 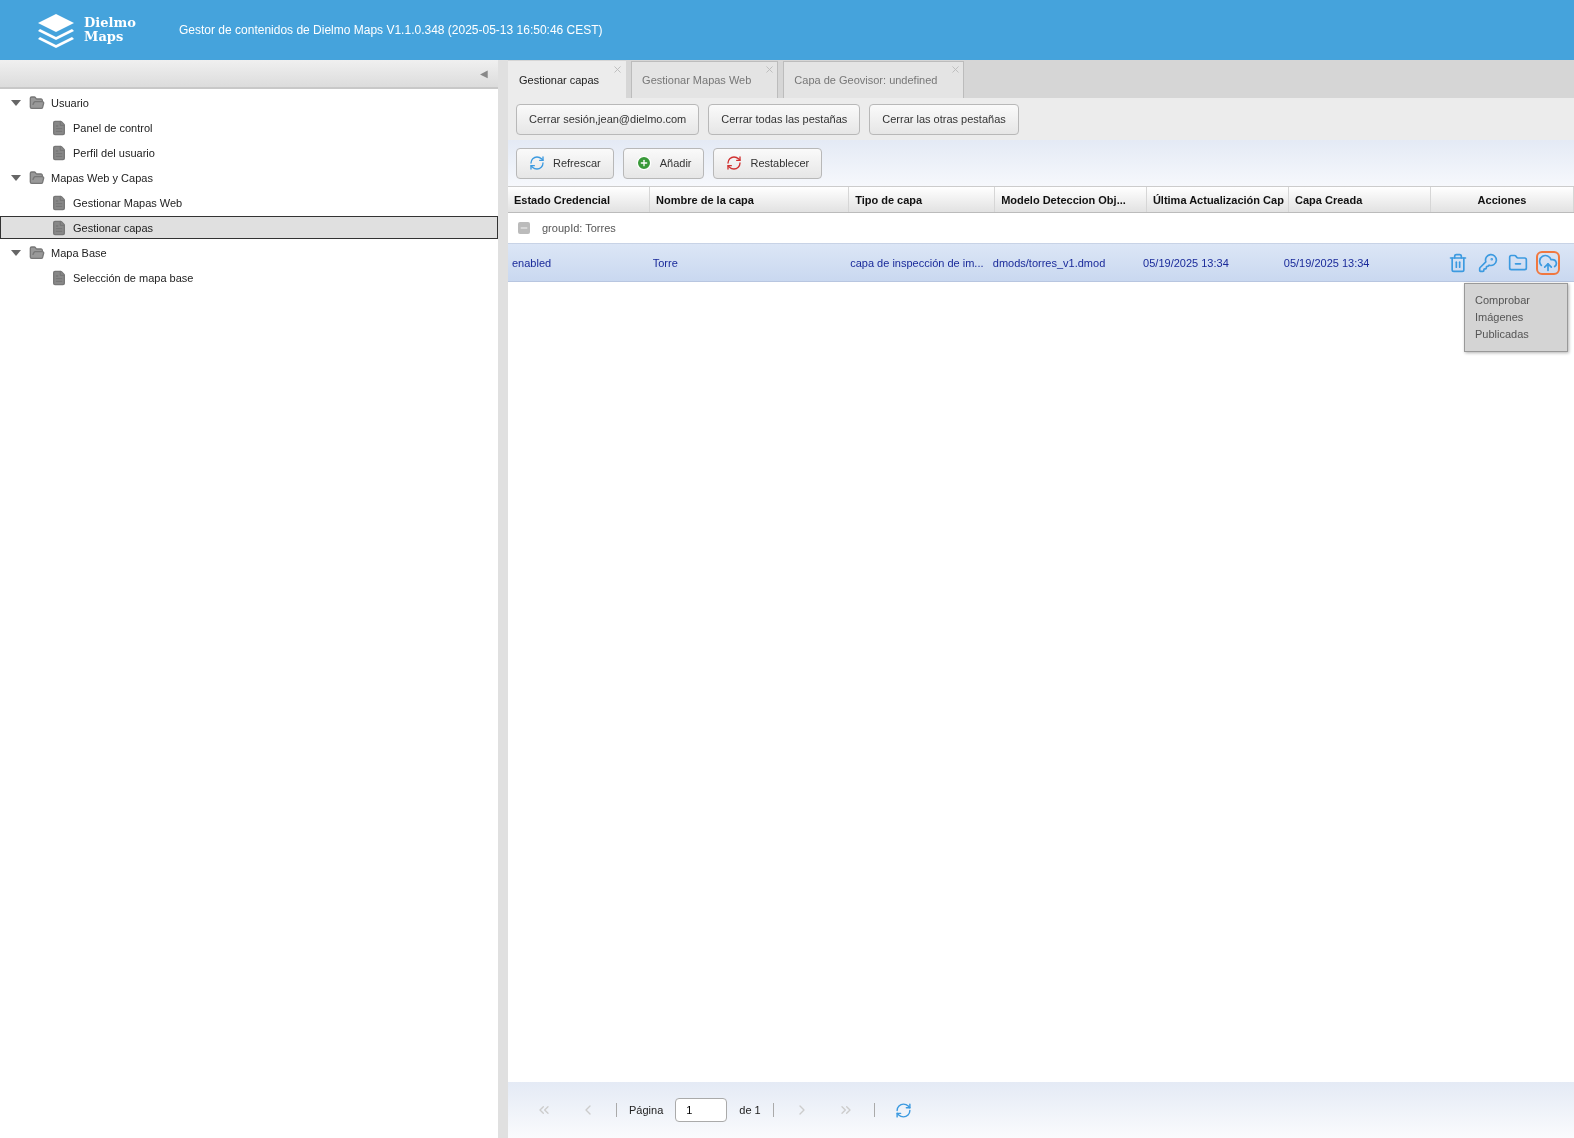 I want to click on column-header: Estado Credencial, so click(x=579, y=199).